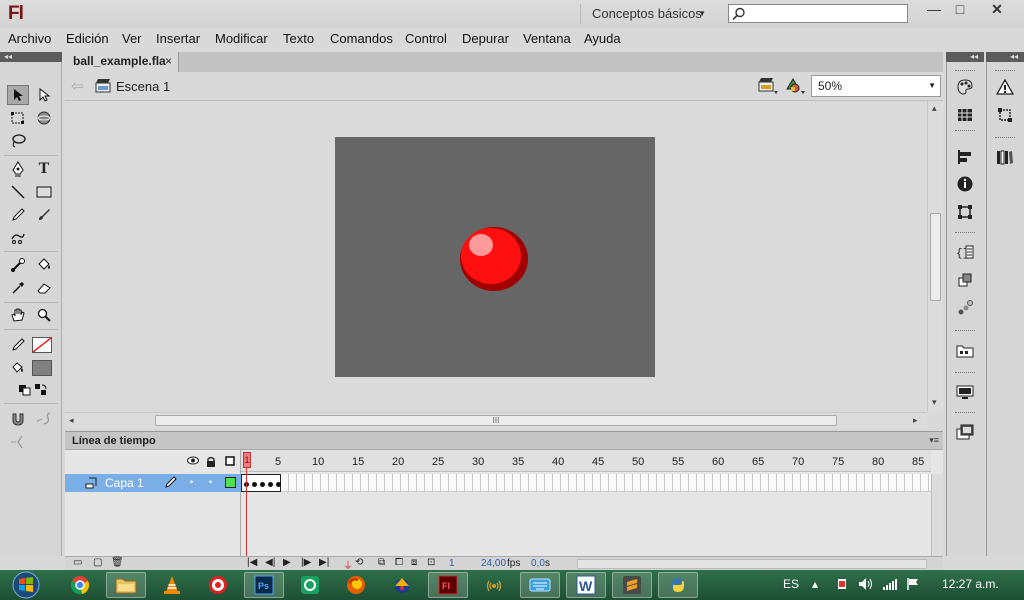 Image resolution: width=1024 pixels, height=600 pixels. I want to click on components-panel-icon, so click(965, 280).